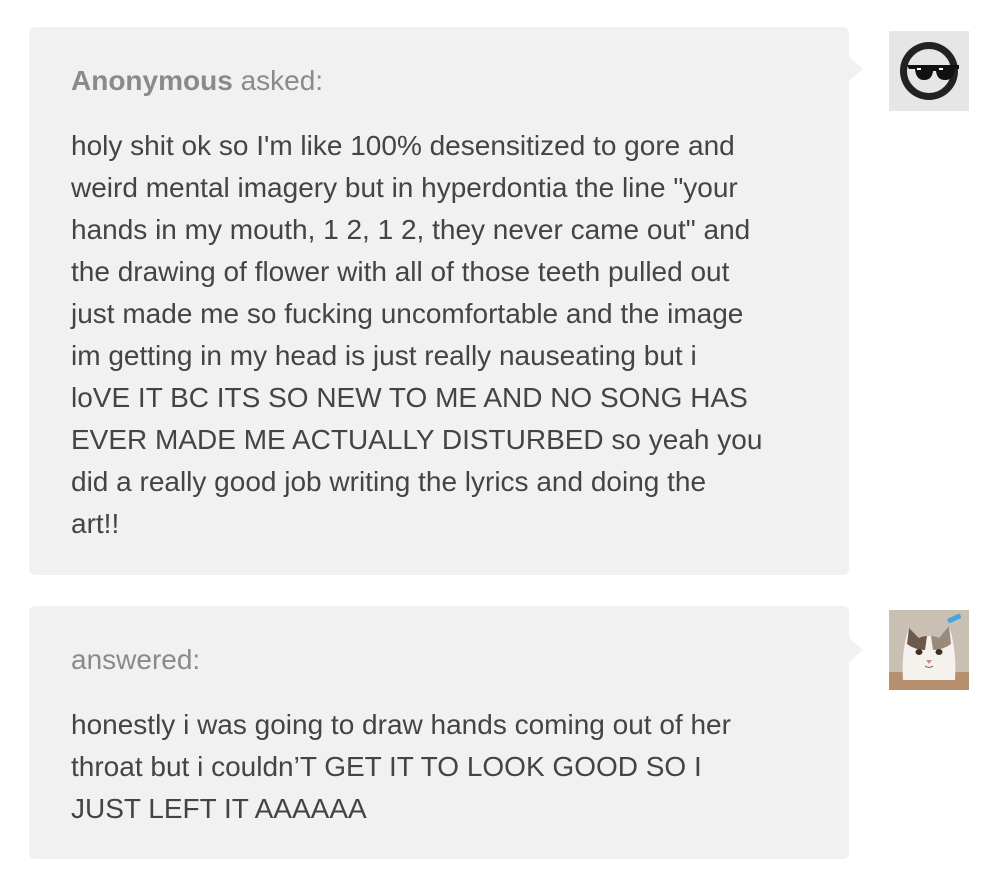 Image resolution: width=998 pixels, height=878 pixels. I want to click on asker-name: Anonymous, so click(152, 80).